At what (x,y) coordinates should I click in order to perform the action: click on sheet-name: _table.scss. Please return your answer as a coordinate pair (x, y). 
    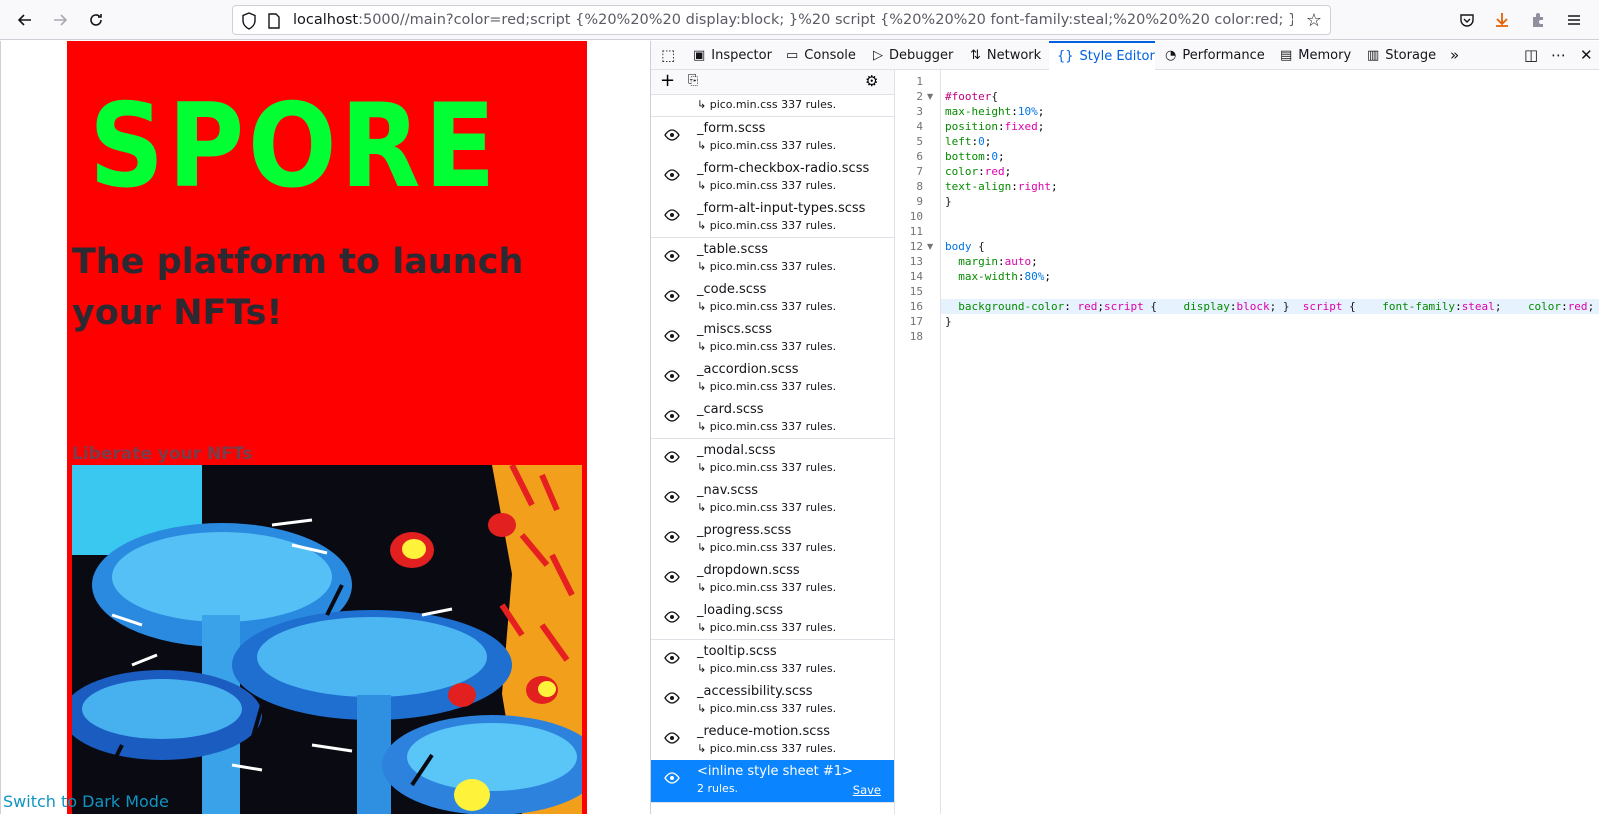
    Looking at the image, I should click on (733, 249).